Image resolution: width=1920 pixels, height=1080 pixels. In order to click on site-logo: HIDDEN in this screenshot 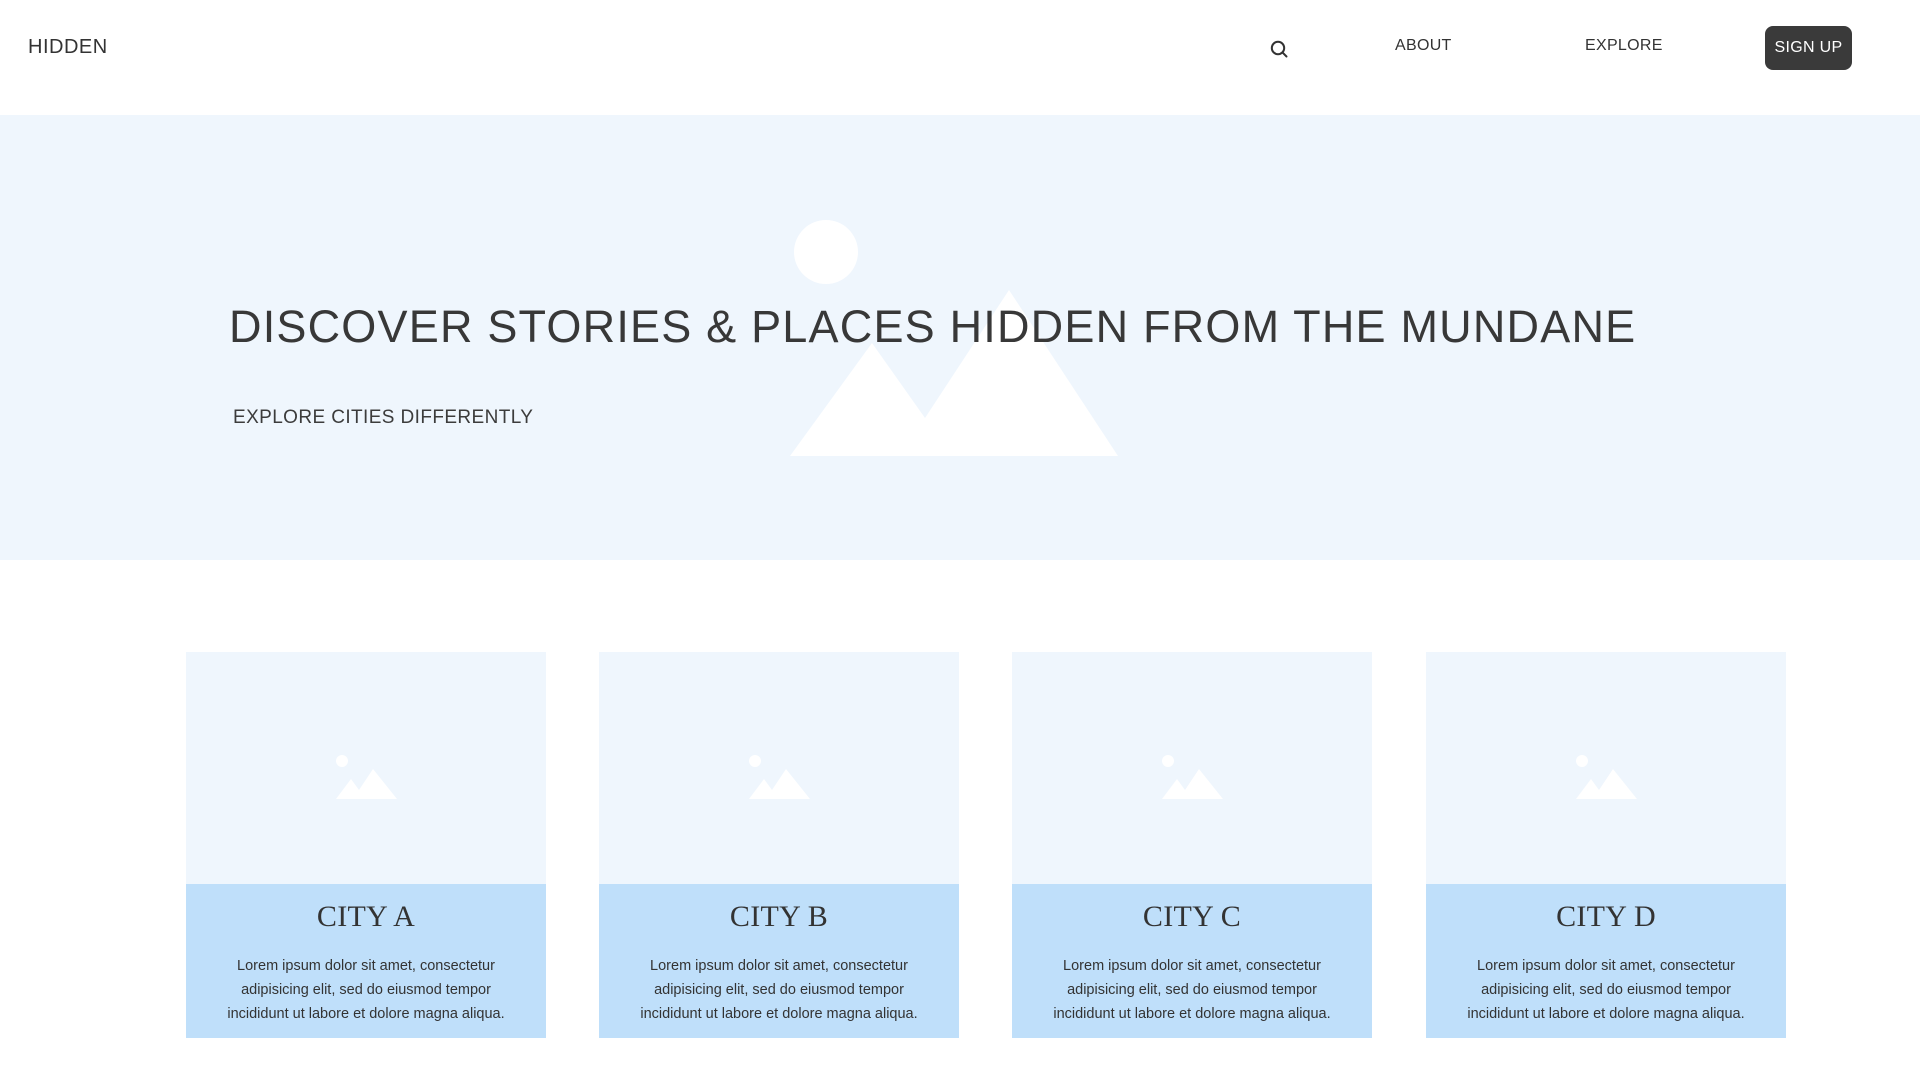, I will do `click(68, 47)`.